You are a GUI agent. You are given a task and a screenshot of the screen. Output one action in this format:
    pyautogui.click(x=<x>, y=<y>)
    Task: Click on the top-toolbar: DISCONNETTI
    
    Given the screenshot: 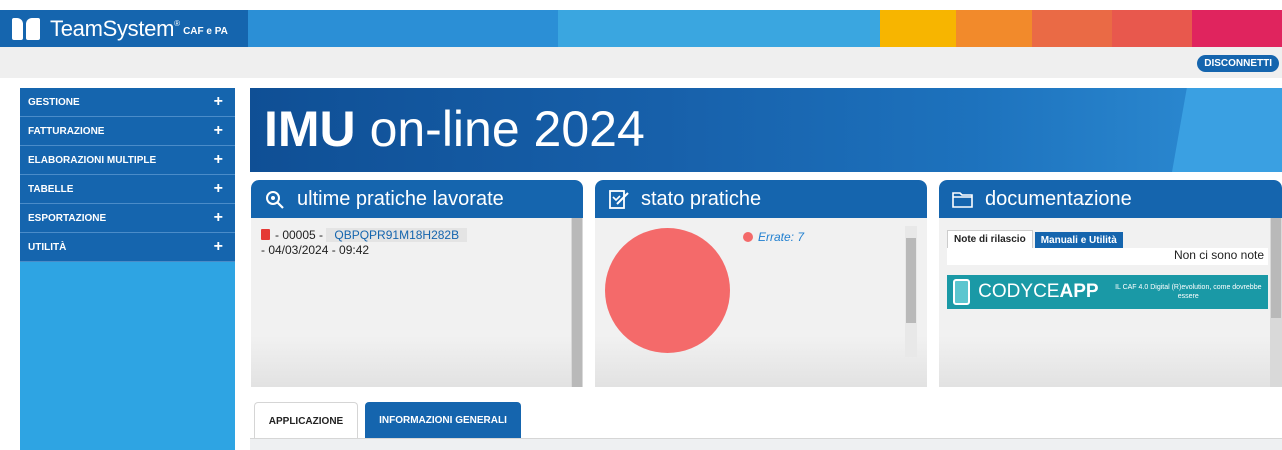 What is the action you would take?
    pyautogui.click(x=641, y=62)
    